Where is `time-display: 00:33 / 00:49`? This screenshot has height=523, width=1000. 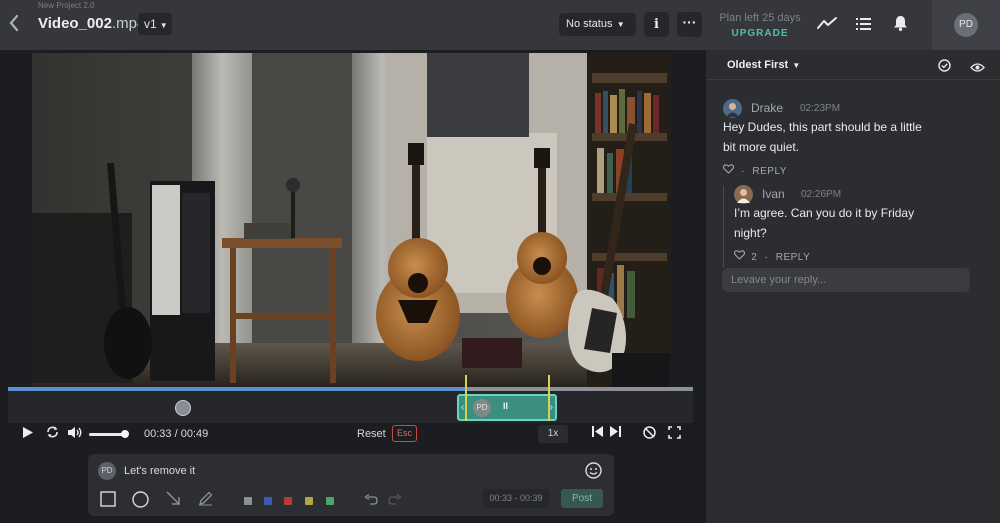 time-display: 00:33 / 00:49 is located at coordinates (176, 434).